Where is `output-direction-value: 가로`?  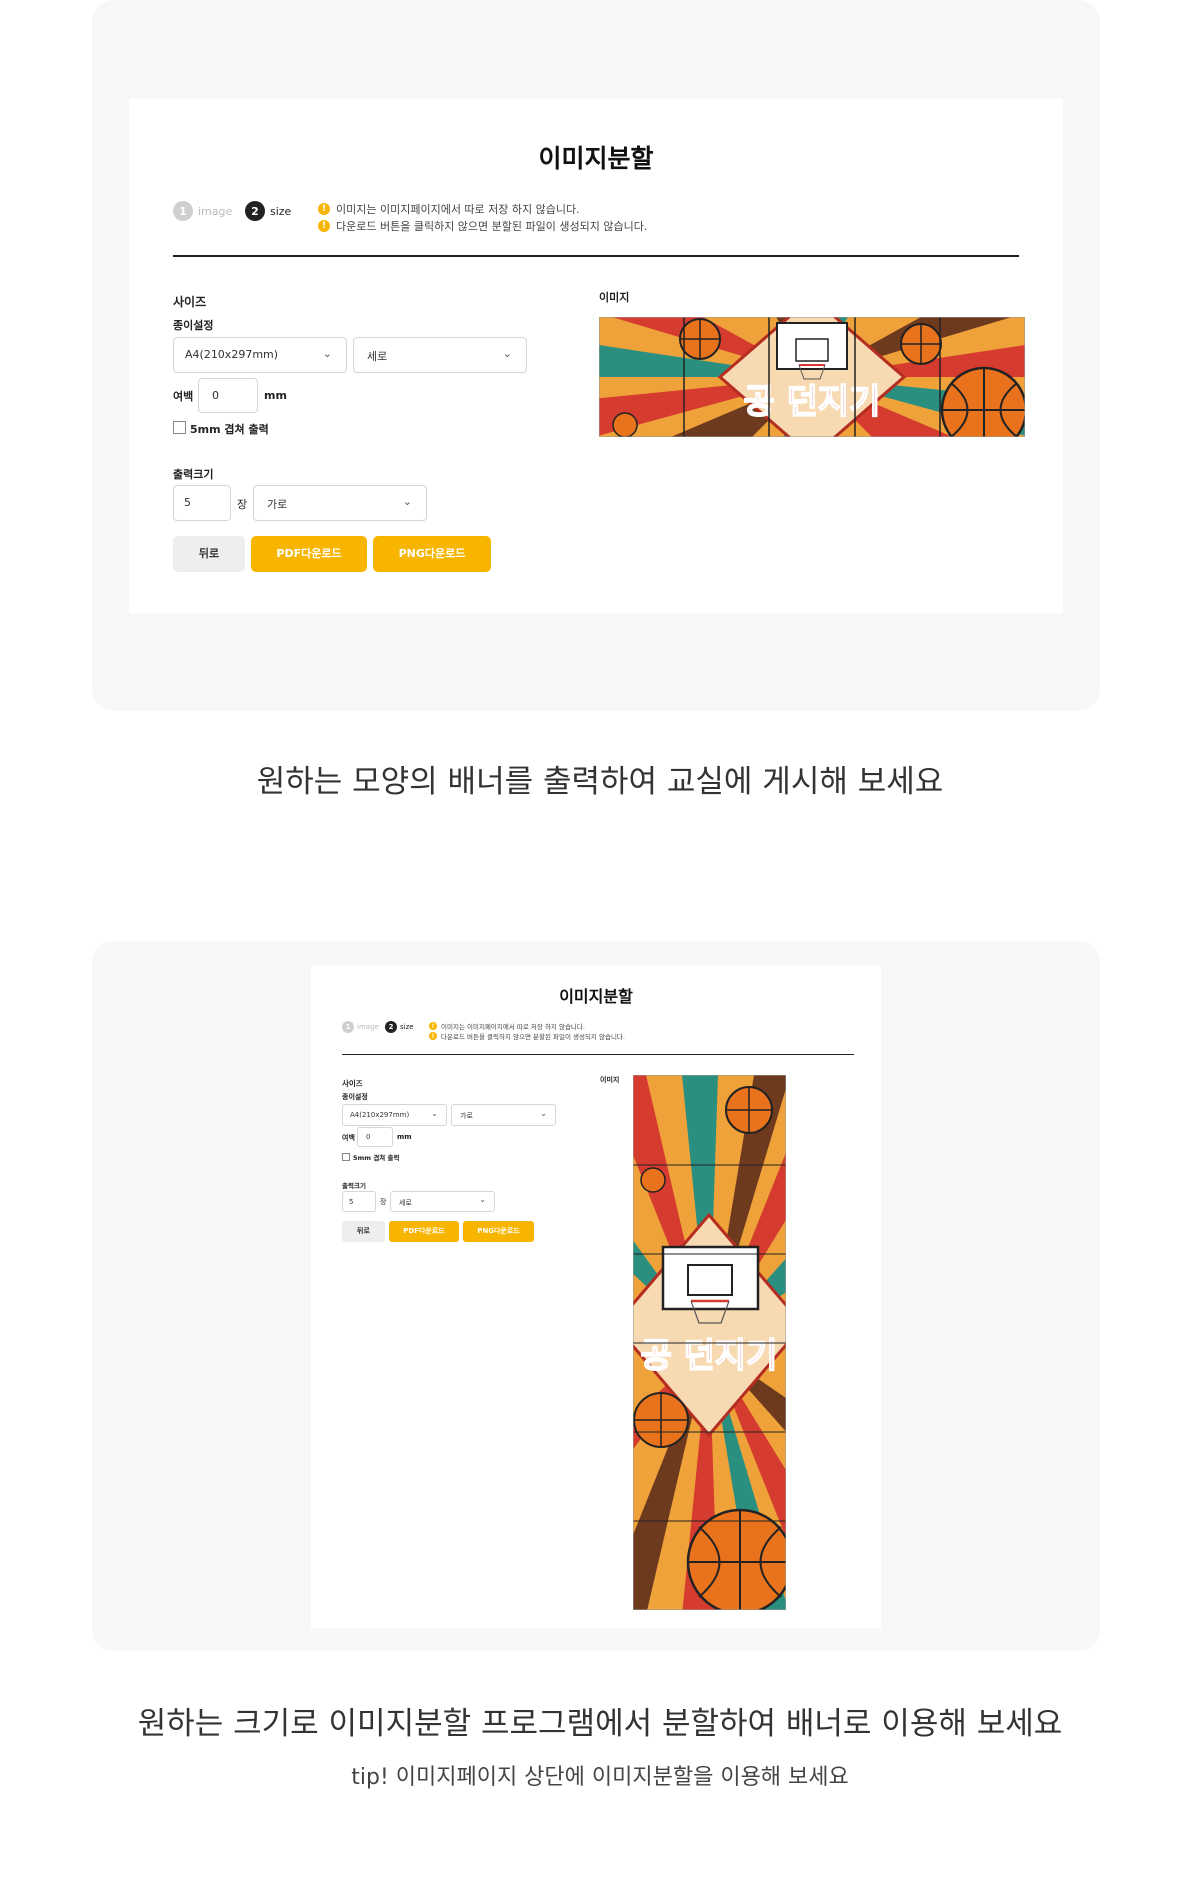
output-direction-value: 가로 is located at coordinates (277, 504).